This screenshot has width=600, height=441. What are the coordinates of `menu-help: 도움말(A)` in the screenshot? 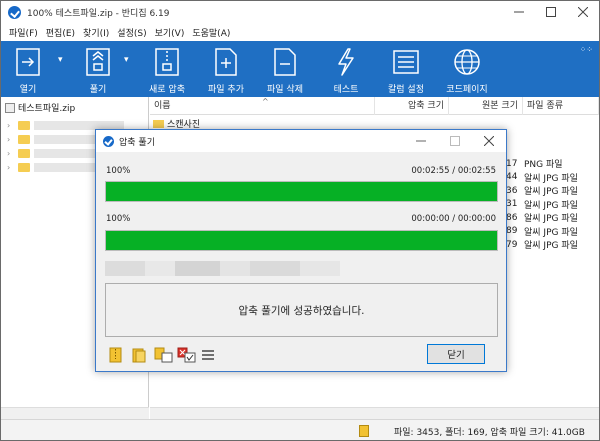 It's located at (211, 32).